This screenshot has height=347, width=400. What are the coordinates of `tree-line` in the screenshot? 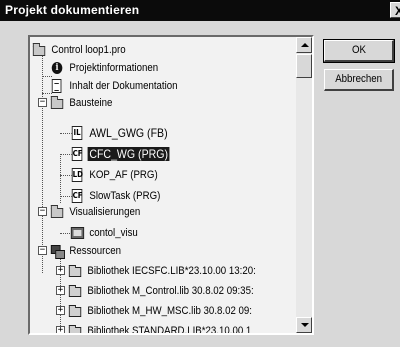 It's located at (42, 164).